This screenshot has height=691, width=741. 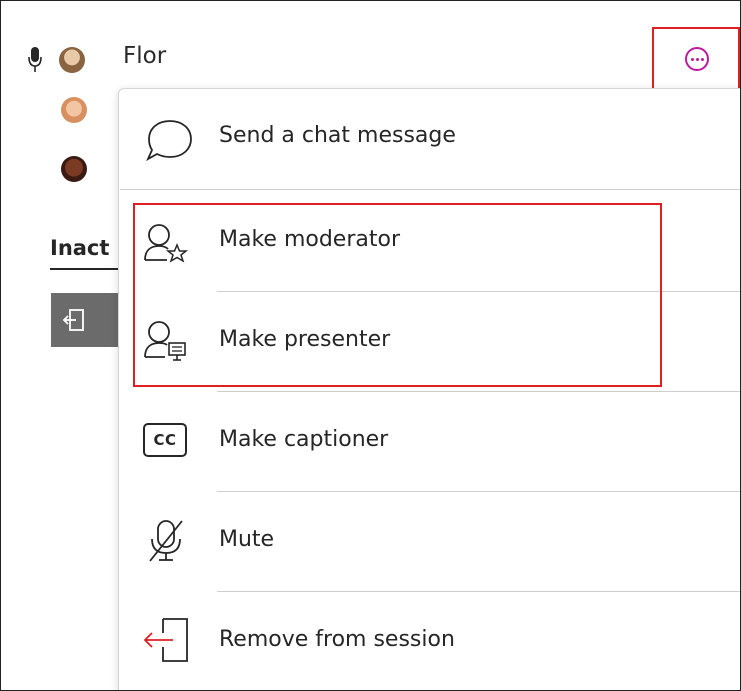 What do you see at coordinates (697, 59) in the screenshot?
I see `more-options-button` at bounding box center [697, 59].